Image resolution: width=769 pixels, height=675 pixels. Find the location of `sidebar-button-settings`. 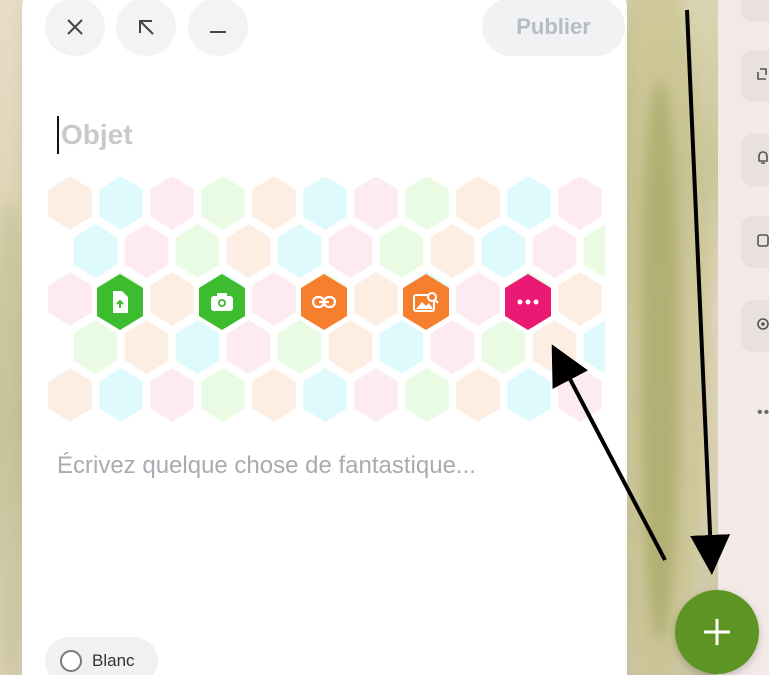

sidebar-button-settings is located at coordinates (755, 326).